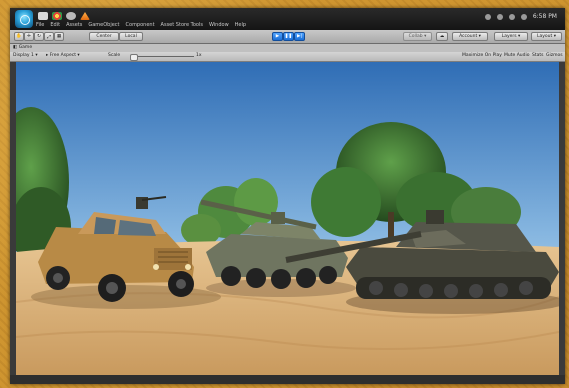 This screenshot has height=388, width=569. Describe the element at coordinates (57, 16) in the screenshot. I see `chrome-icon` at that location.